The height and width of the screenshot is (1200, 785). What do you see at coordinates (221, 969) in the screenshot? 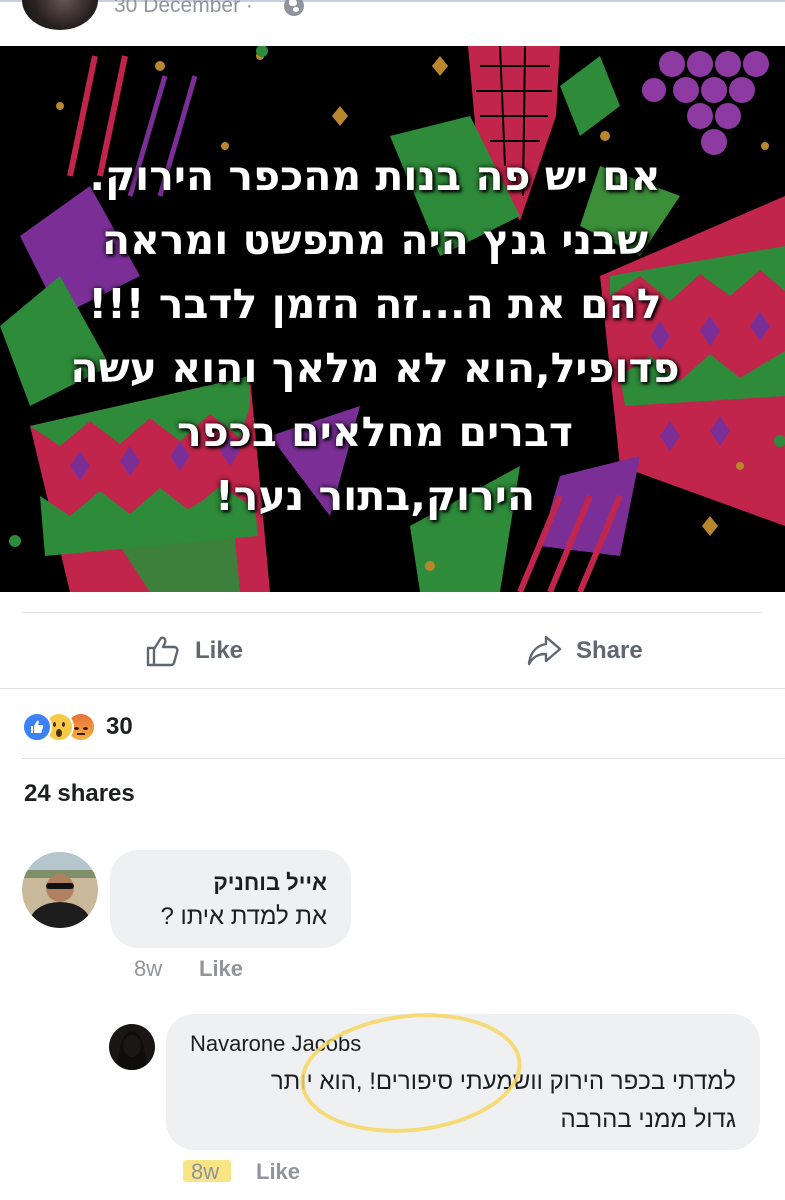
I see `comment-like-button: Like` at bounding box center [221, 969].